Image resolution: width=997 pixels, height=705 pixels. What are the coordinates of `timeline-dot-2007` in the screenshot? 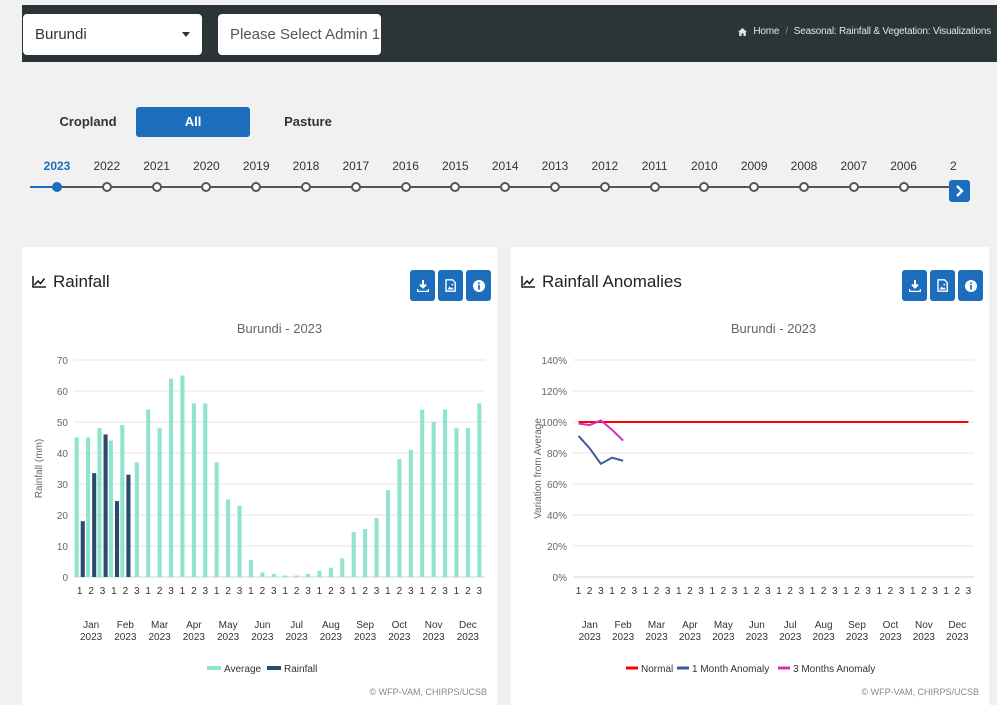 It's located at (853, 187).